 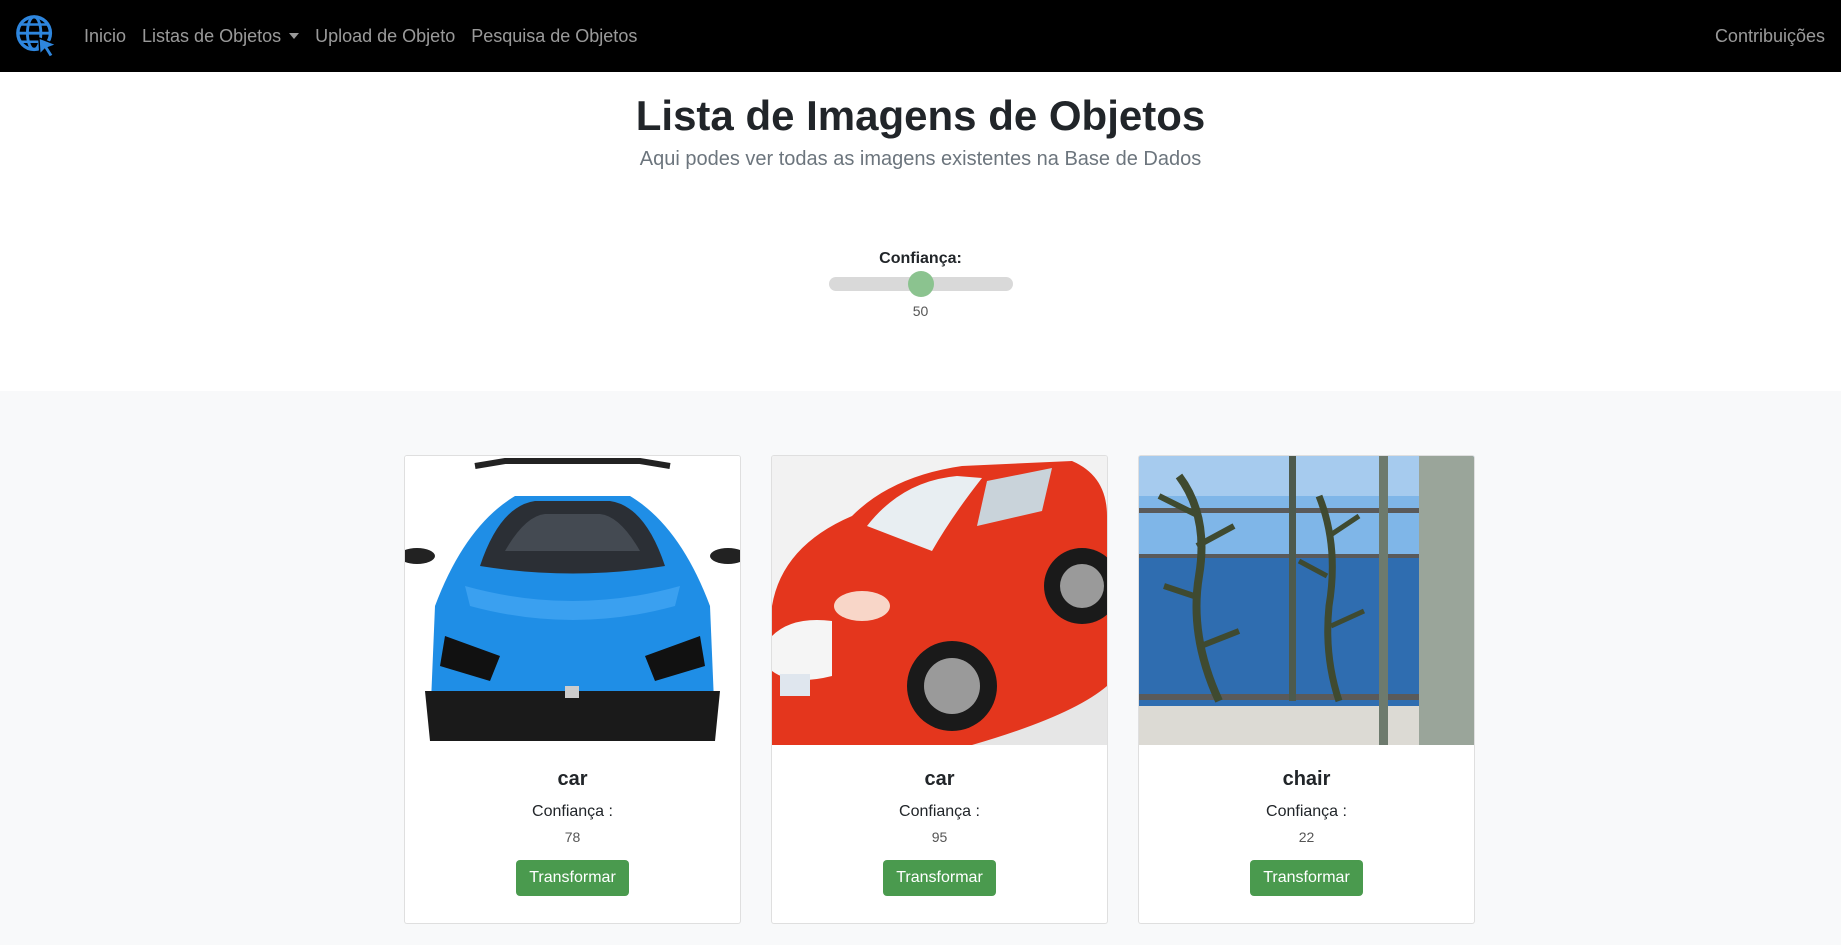 I want to click on card-confidence-value: 78, so click(x=572, y=837).